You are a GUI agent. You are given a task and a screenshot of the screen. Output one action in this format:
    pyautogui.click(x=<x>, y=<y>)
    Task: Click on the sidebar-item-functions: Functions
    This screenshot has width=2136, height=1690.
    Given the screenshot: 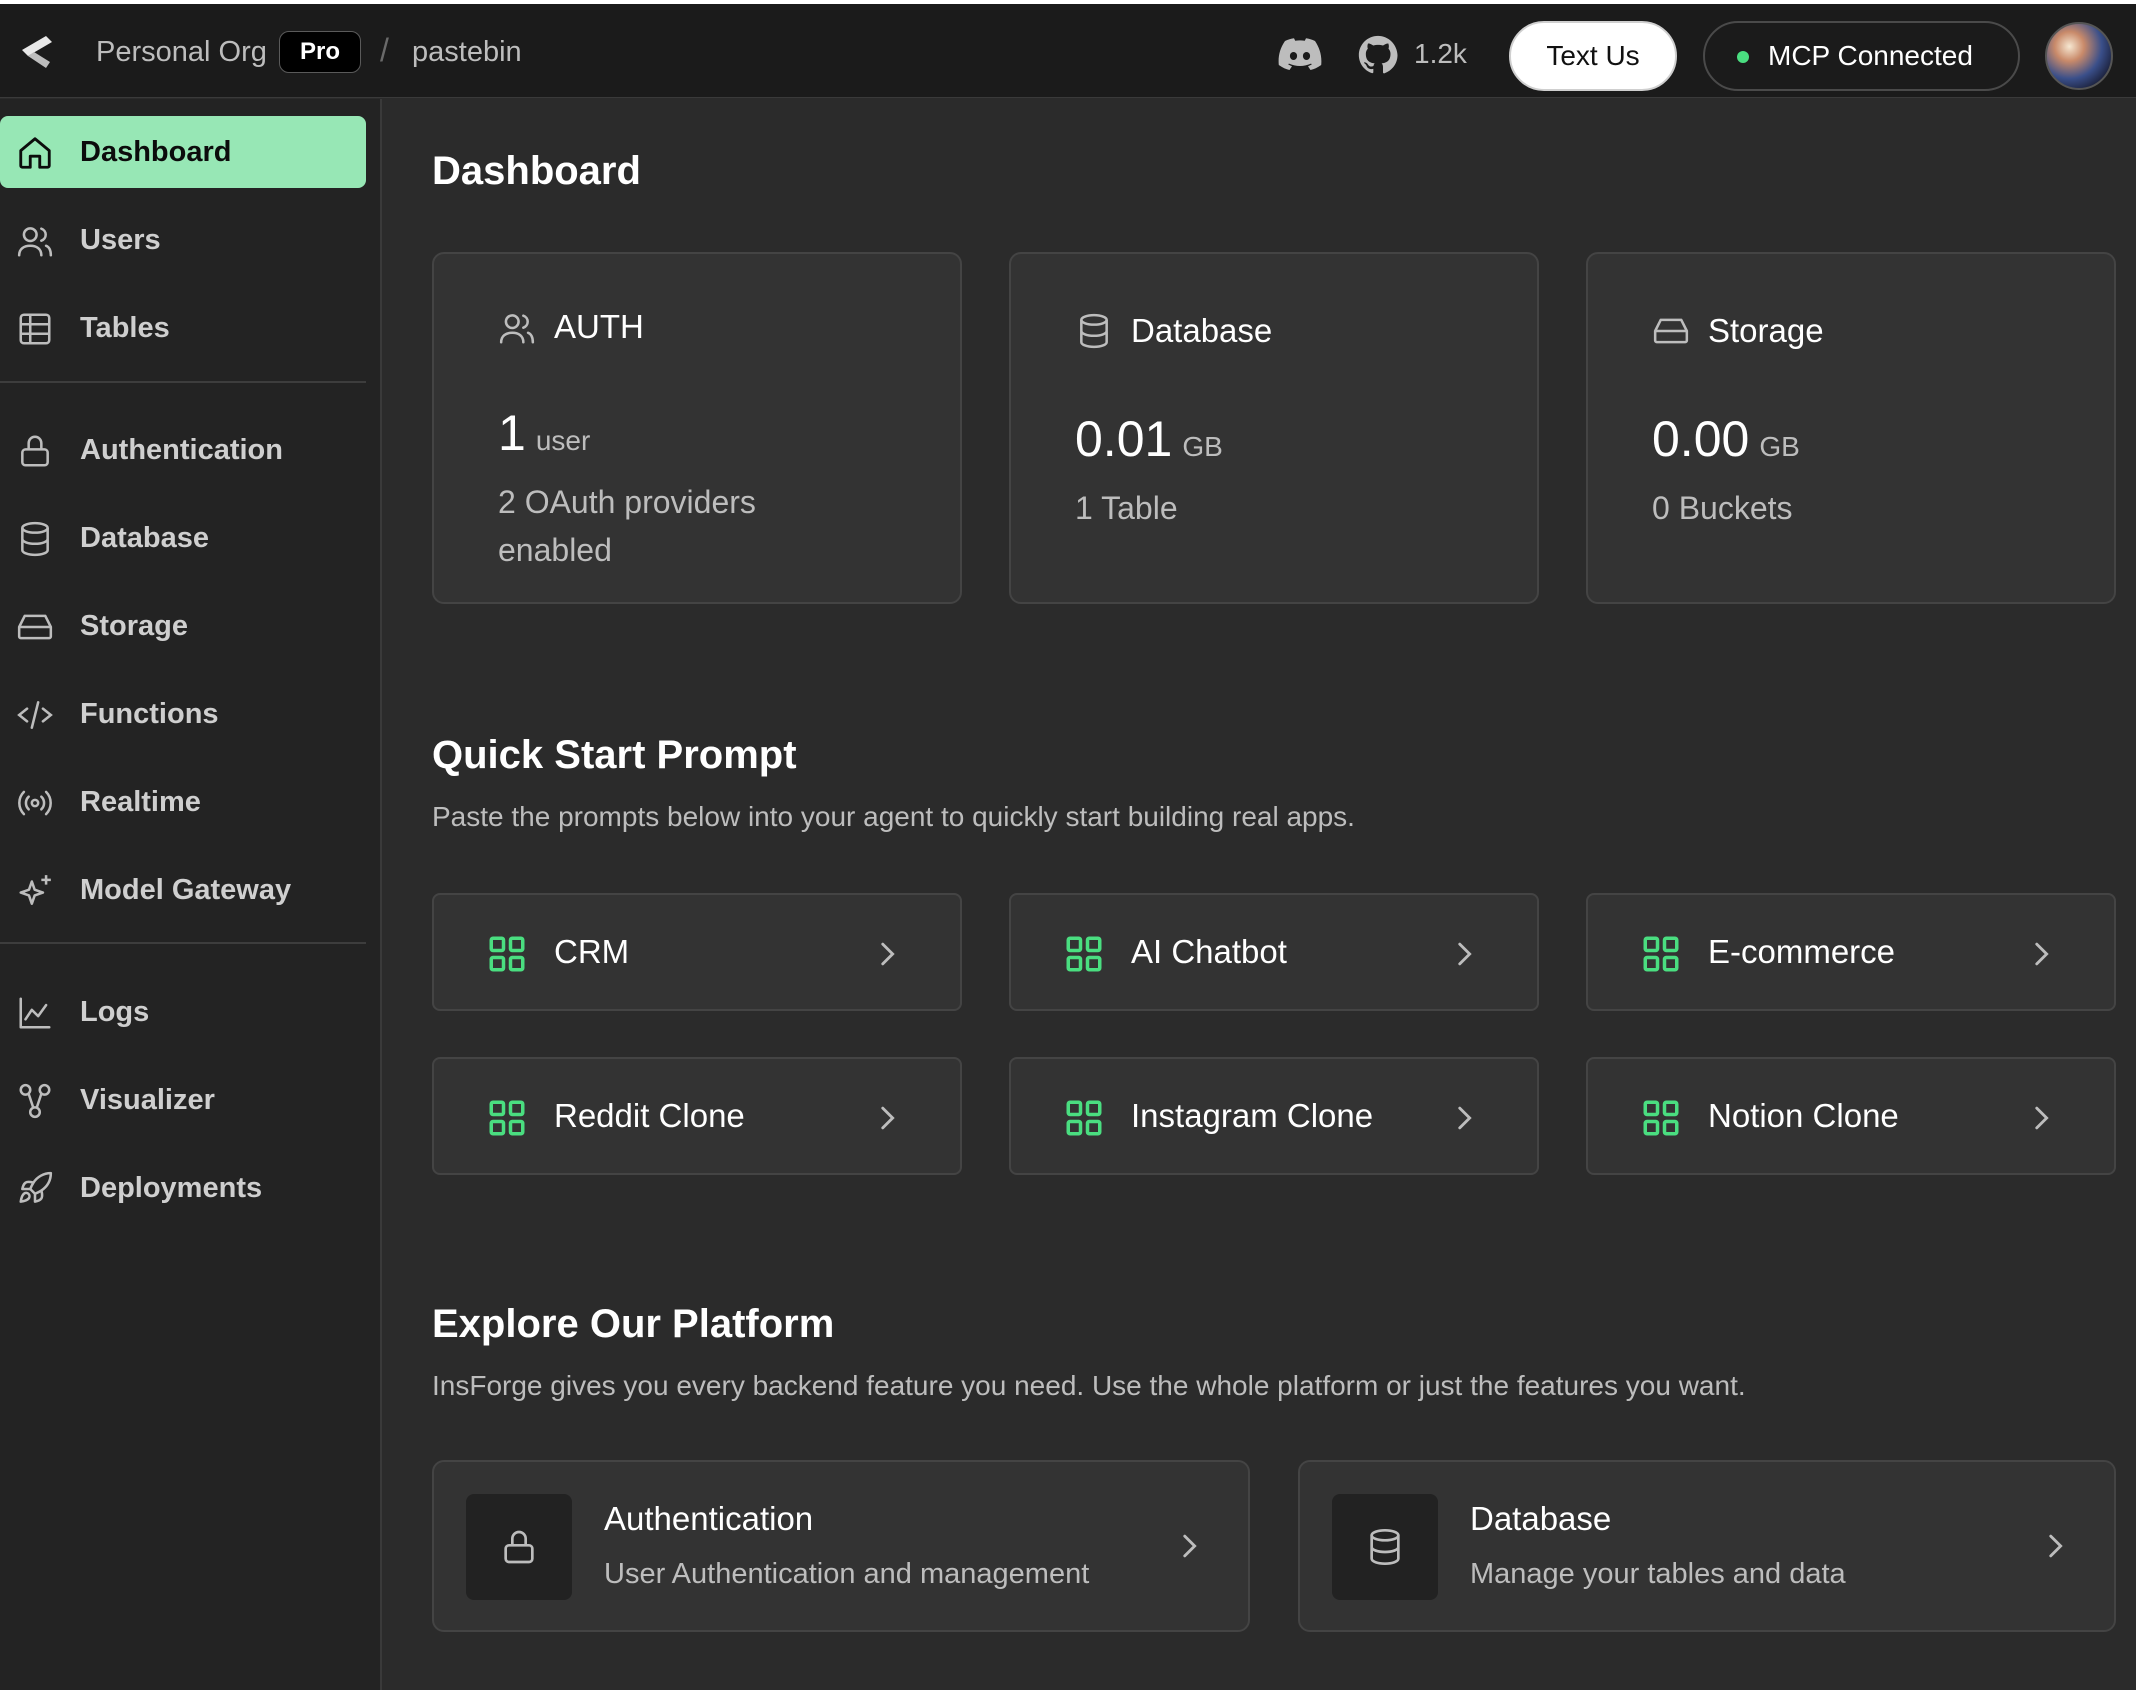 What is the action you would take?
    pyautogui.click(x=183, y=714)
    